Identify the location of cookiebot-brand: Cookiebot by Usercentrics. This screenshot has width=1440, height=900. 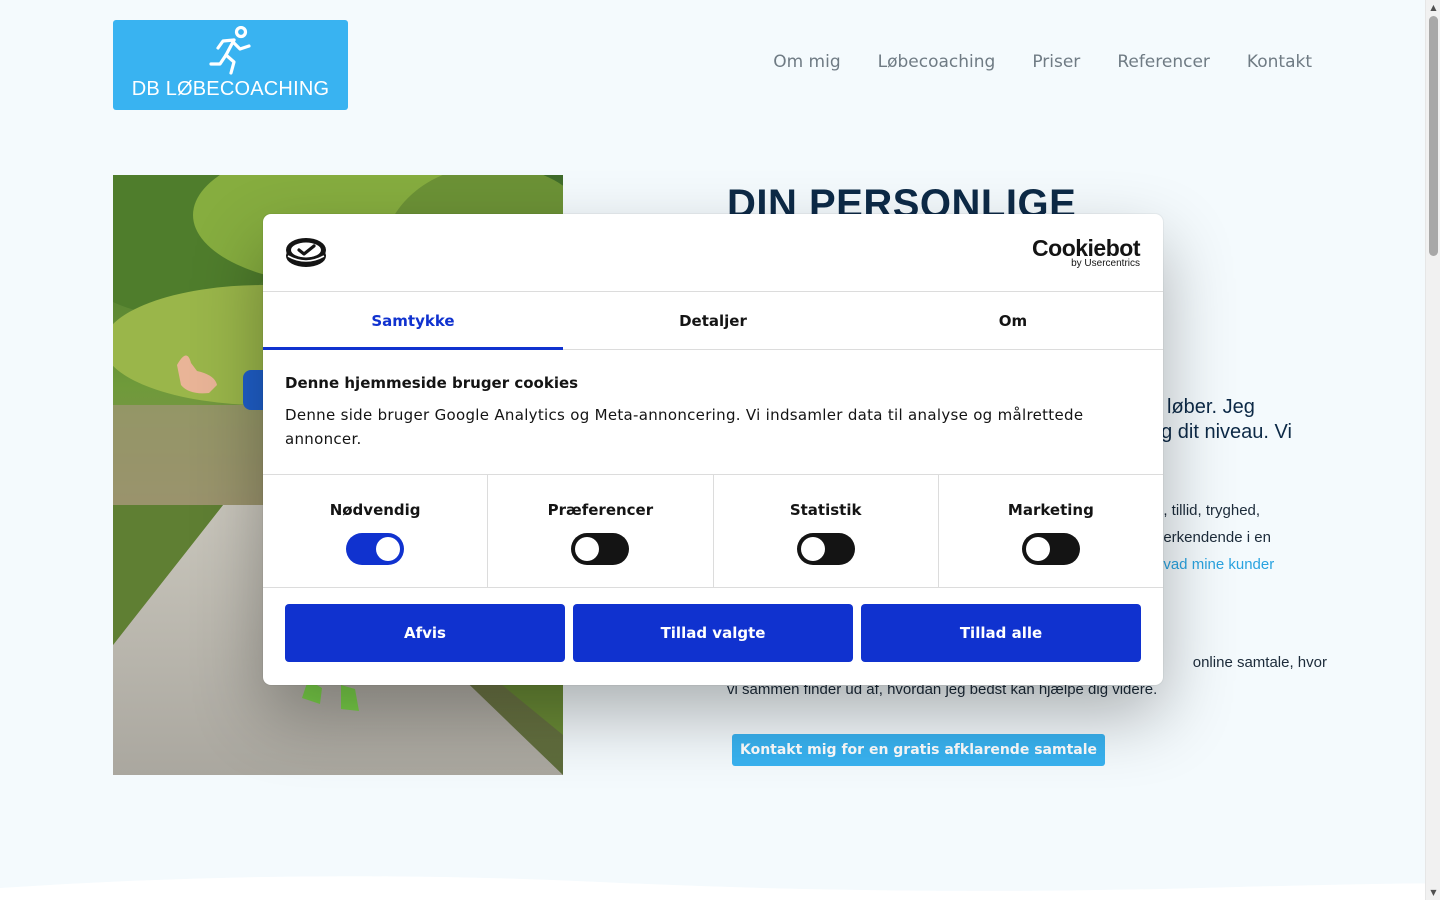
(1086, 252).